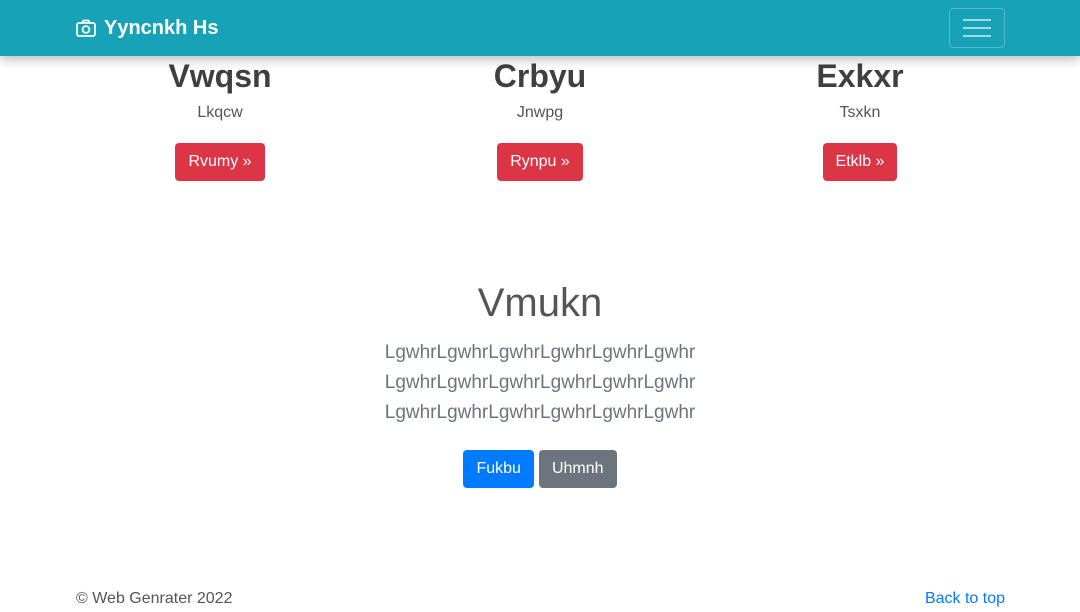  Describe the element at coordinates (161, 27) in the screenshot. I see `brand-name: Yyncnkh Hs` at that location.